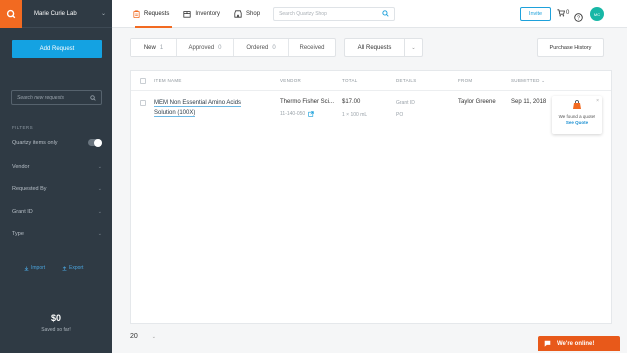 Image resolution: width=627 pixels, height=353 pixels. I want to click on request-filter-select: All Requests ⌄, so click(383, 47).